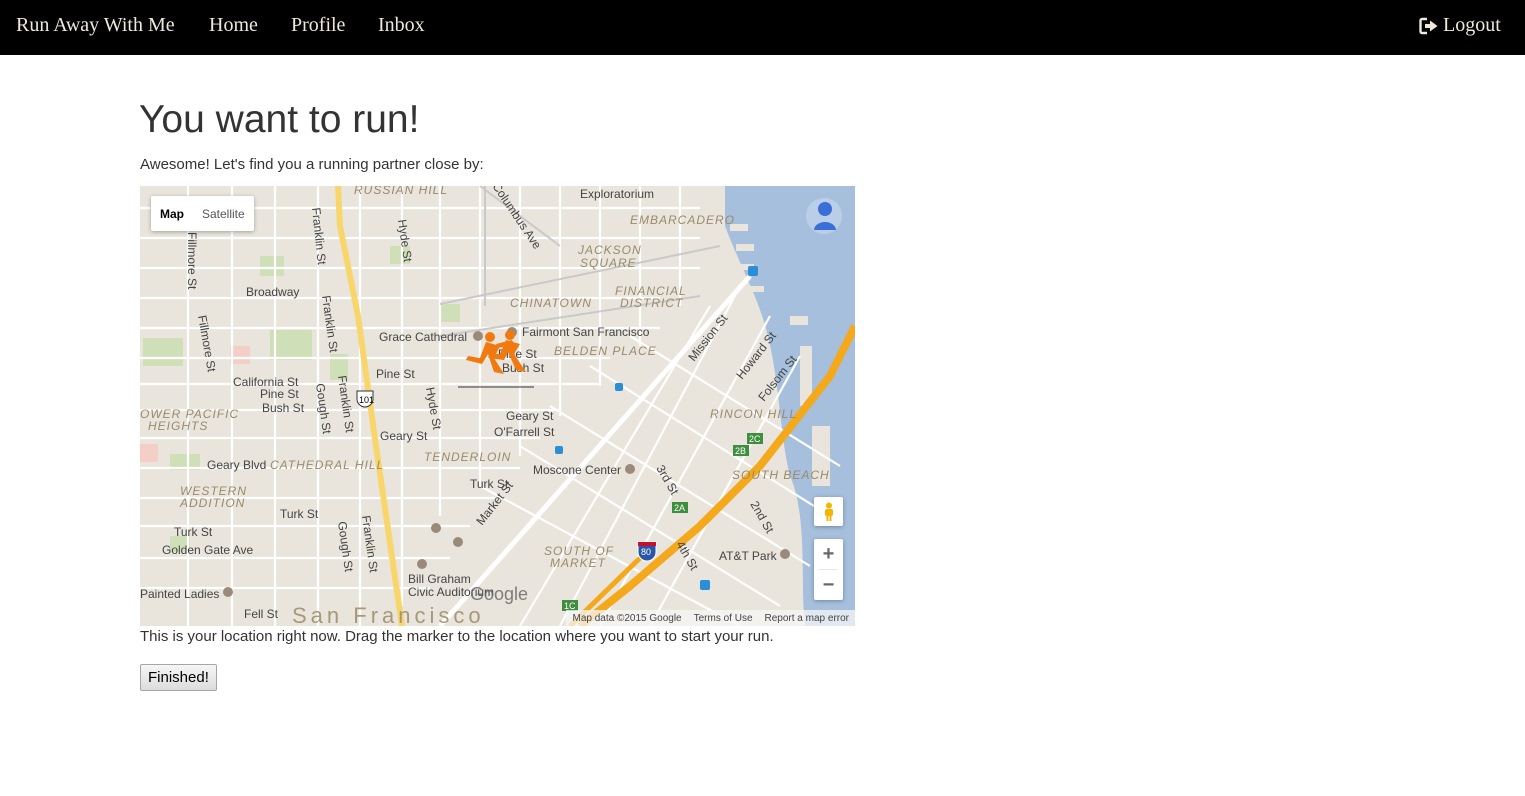 Image resolution: width=1525 pixels, height=796 pixels. I want to click on i80-label: 80, so click(646, 552).